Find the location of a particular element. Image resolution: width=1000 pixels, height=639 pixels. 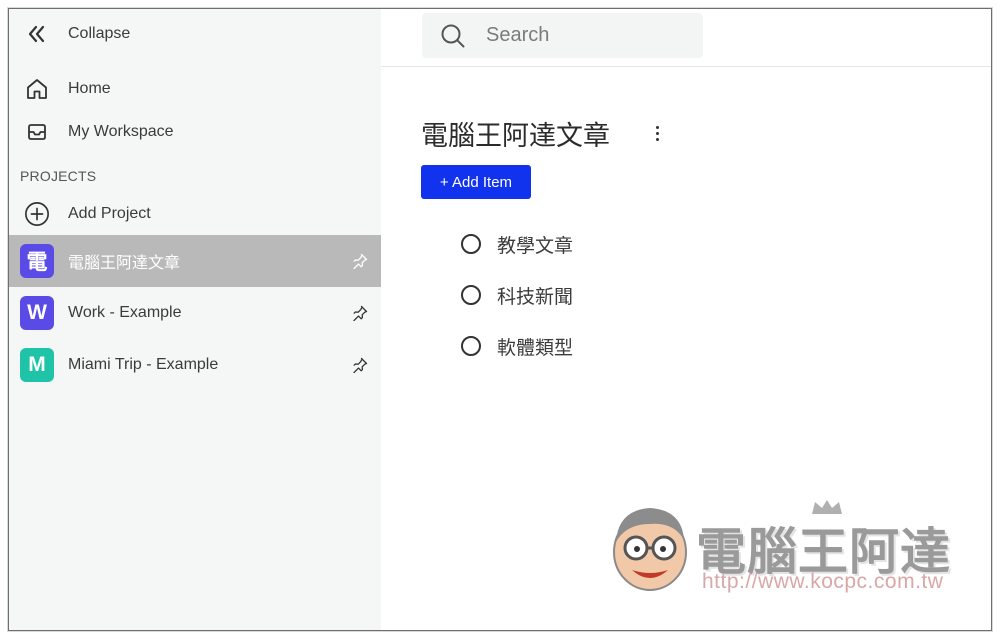

sidebar-item-label: Home is located at coordinates (89, 88).